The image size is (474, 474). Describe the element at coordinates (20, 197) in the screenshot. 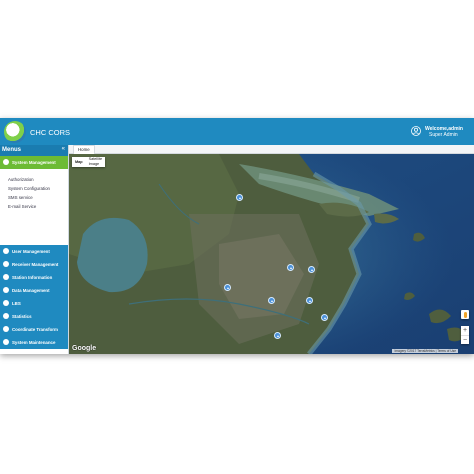

I see `submenu-sms-service: SMS service` at that location.